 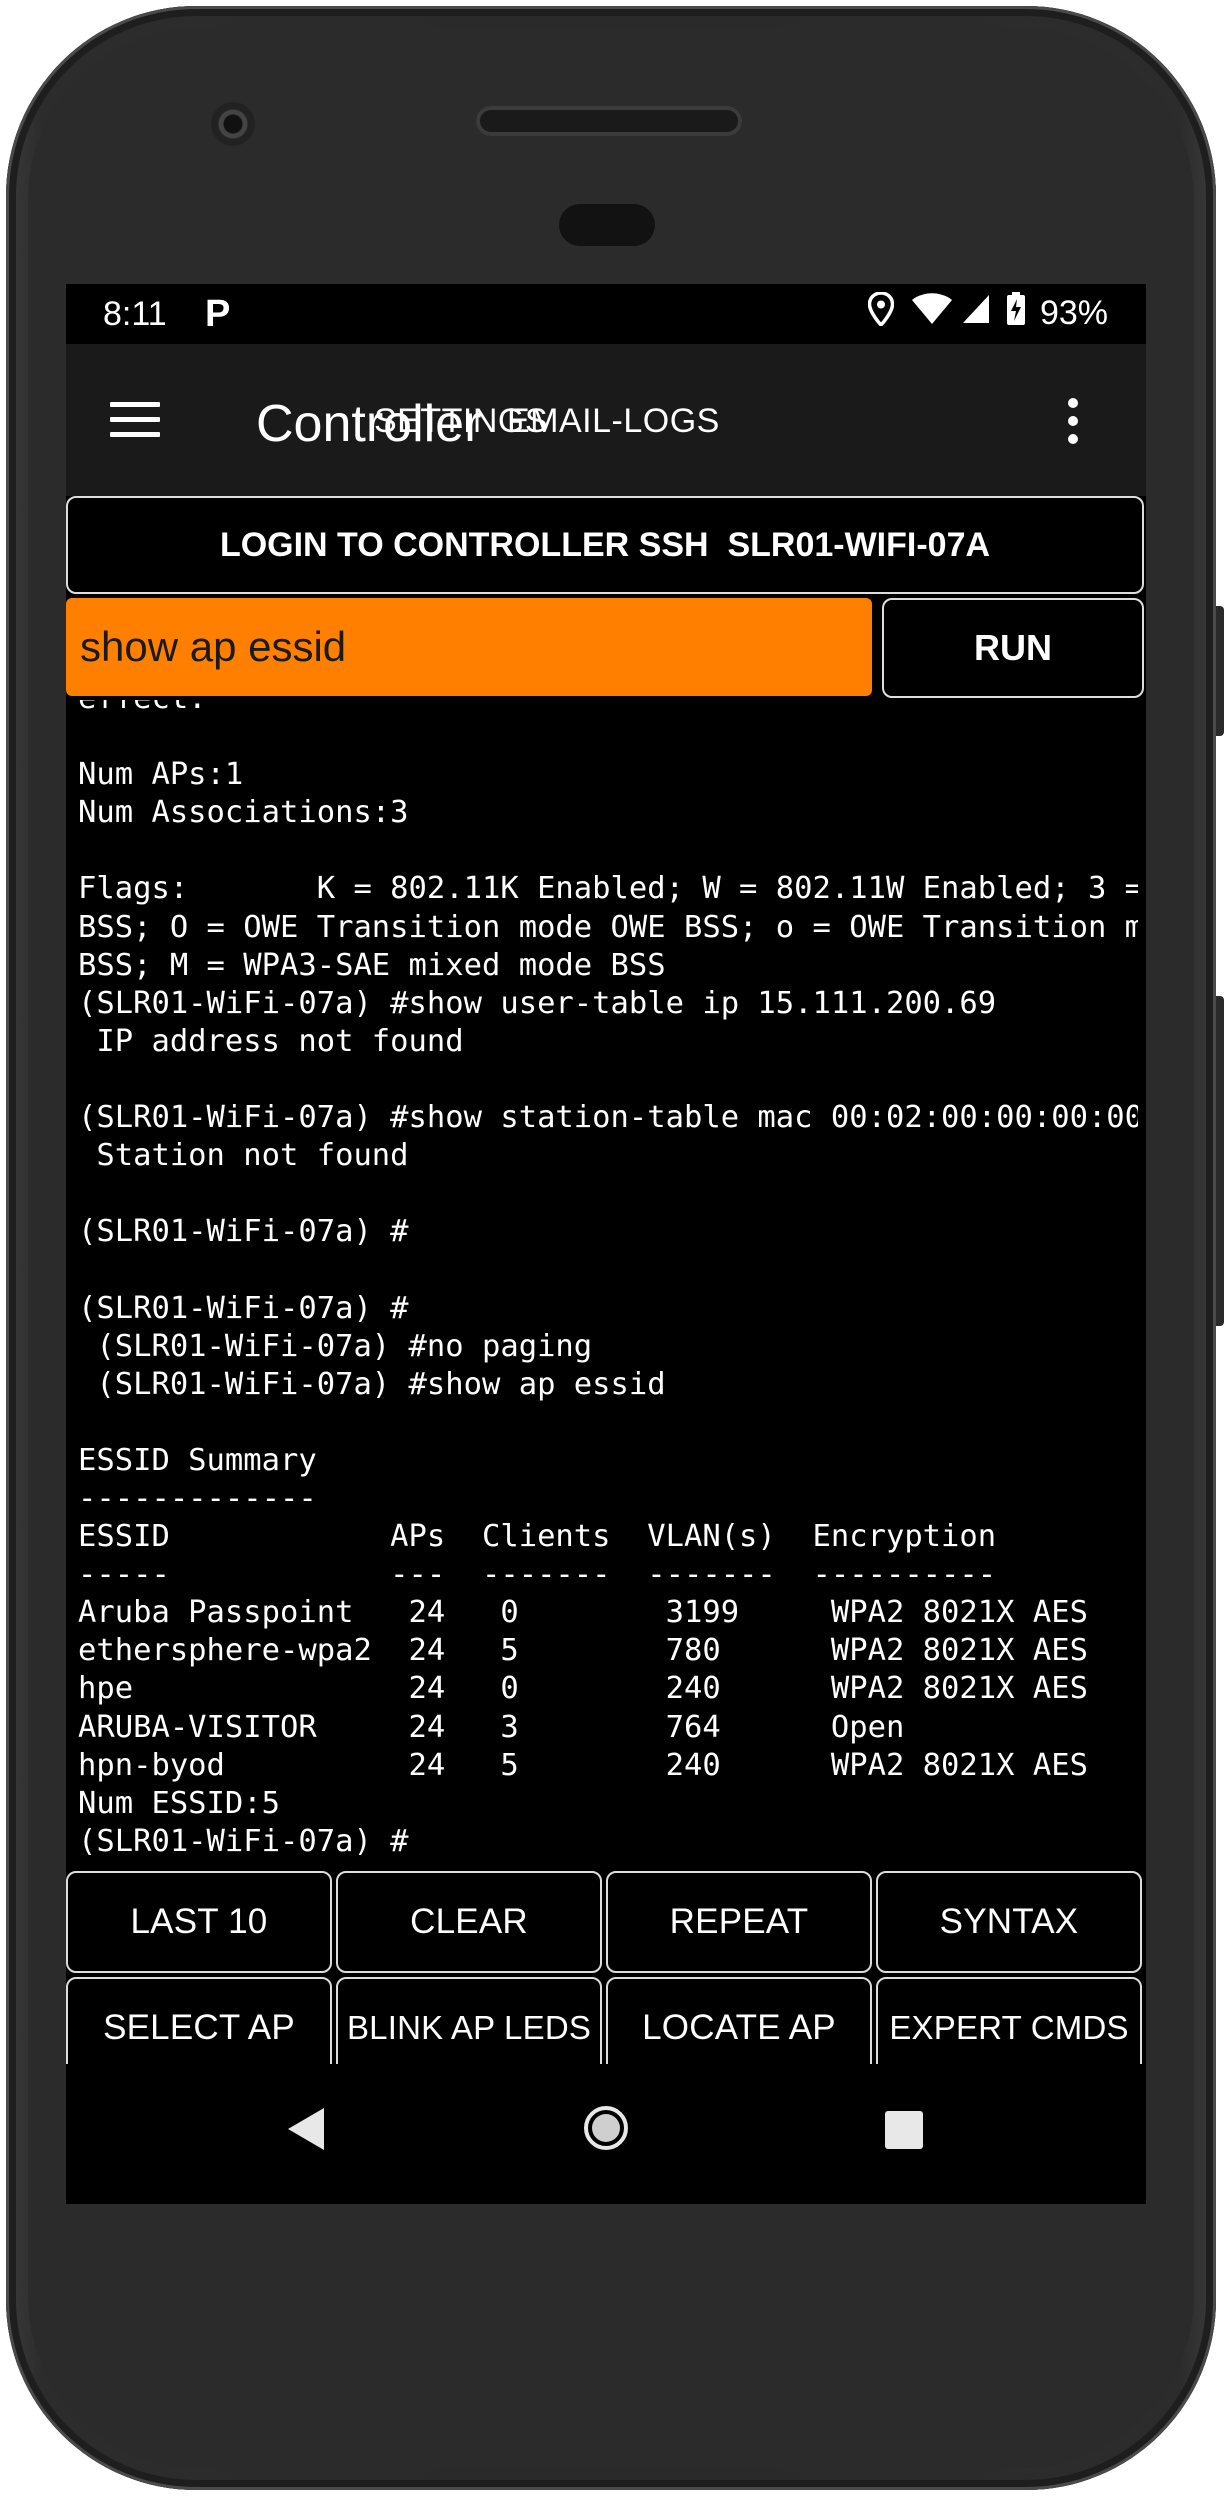 What do you see at coordinates (1220, 671) in the screenshot?
I see `power-button` at bounding box center [1220, 671].